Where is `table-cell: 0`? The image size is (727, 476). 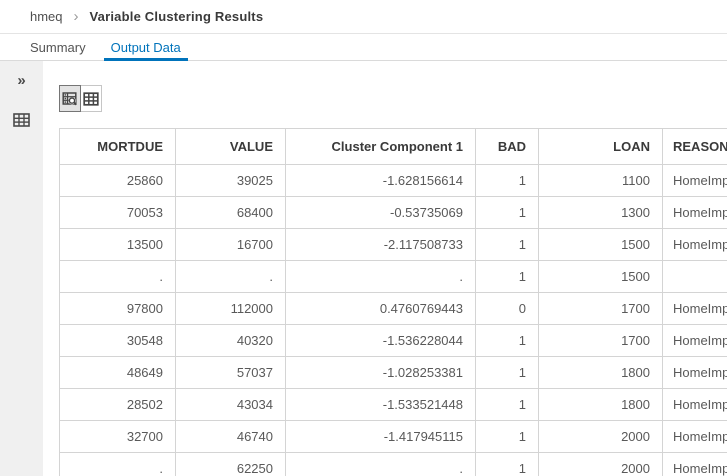 table-cell: 0 is located at coordinates (507, 308).